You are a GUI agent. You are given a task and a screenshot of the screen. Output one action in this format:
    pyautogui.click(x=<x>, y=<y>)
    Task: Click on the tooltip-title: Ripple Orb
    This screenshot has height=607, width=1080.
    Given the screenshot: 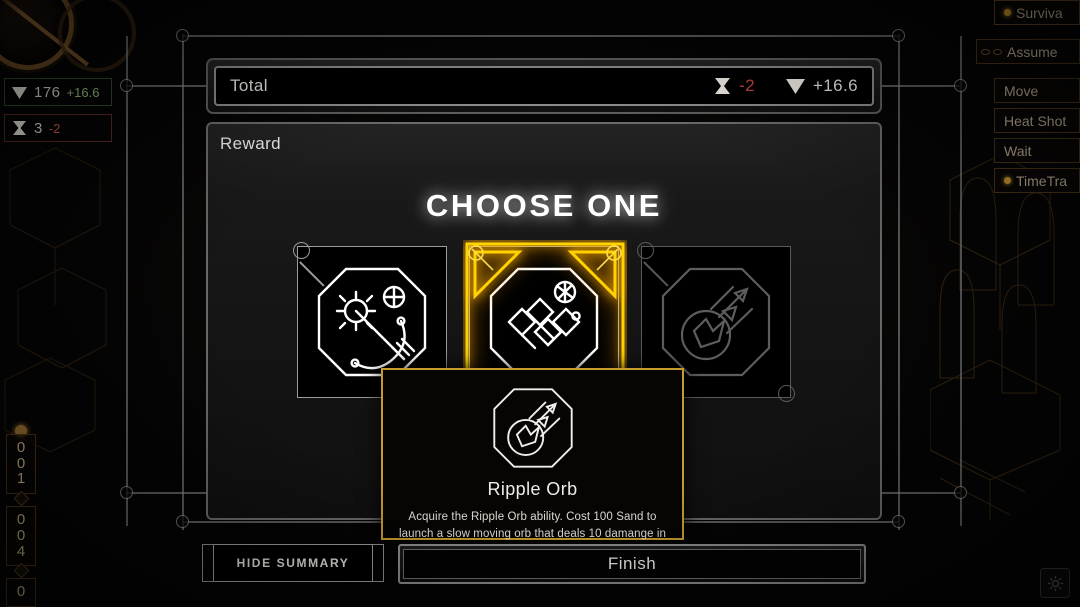 What is the action you would take?
    pyautogui.click(x=532, y=489)
    